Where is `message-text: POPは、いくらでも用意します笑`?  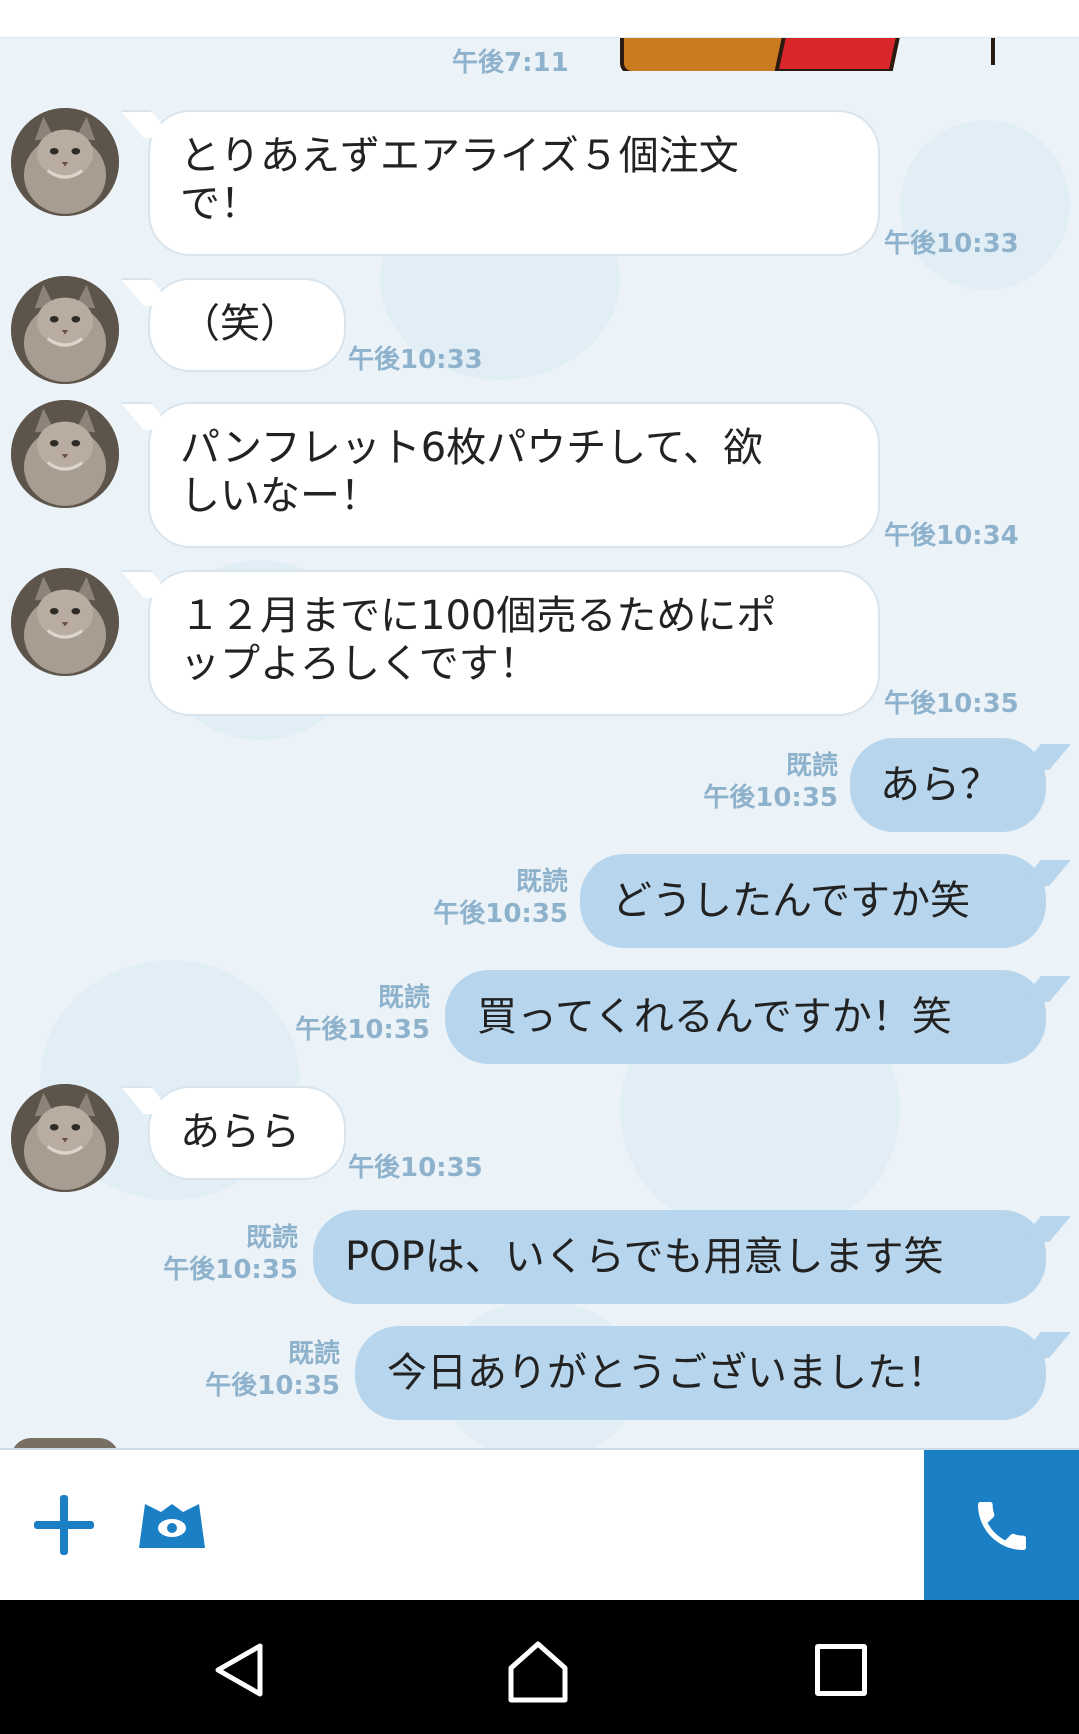 message-text: POPは、いくらでも用意します笑 is located at coordinates (644, 1257).